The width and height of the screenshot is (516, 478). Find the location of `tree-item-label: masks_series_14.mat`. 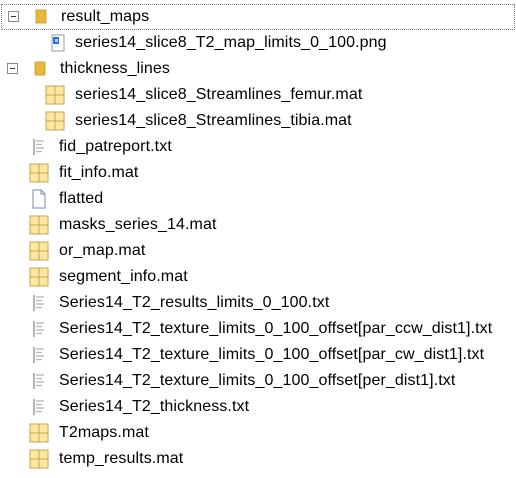

tree-item-label: masks_series_14.mat is located at coordinates (138, 224).